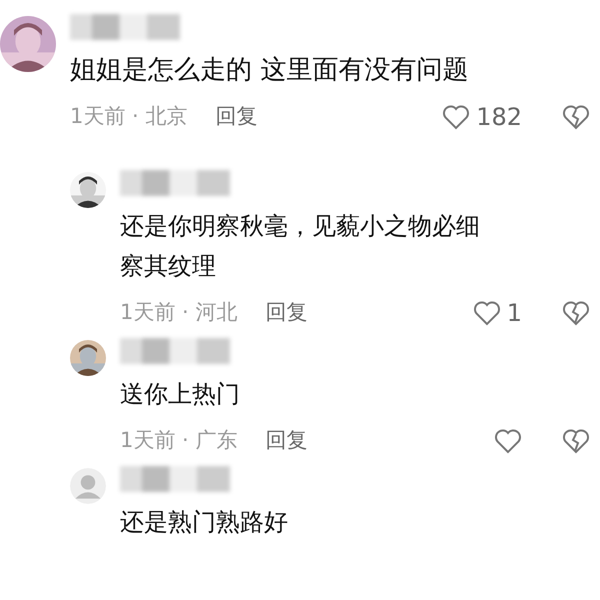  I want to click on like-button: 1, so click(497, 313).